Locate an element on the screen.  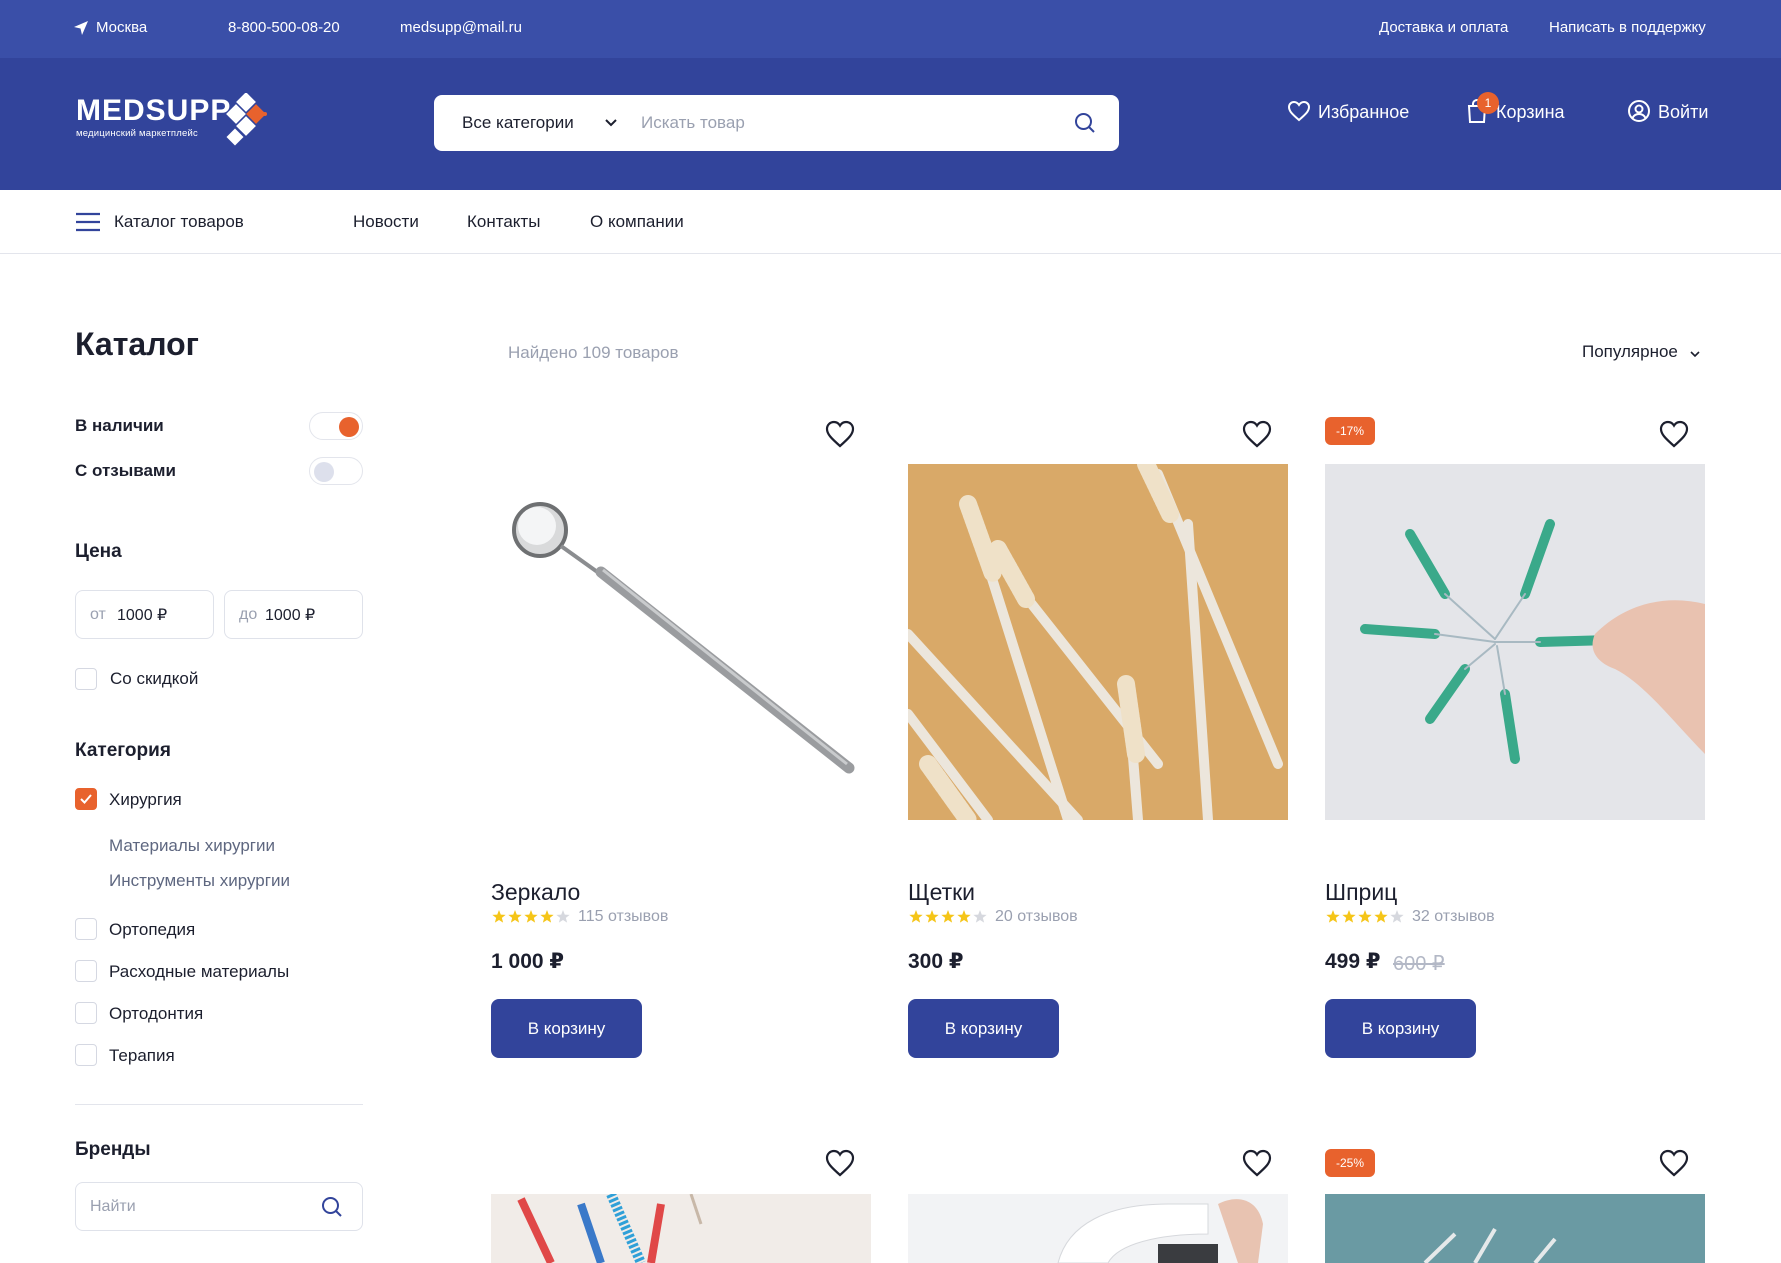
category-label: Терапия is located at coordinates (142, 1055).